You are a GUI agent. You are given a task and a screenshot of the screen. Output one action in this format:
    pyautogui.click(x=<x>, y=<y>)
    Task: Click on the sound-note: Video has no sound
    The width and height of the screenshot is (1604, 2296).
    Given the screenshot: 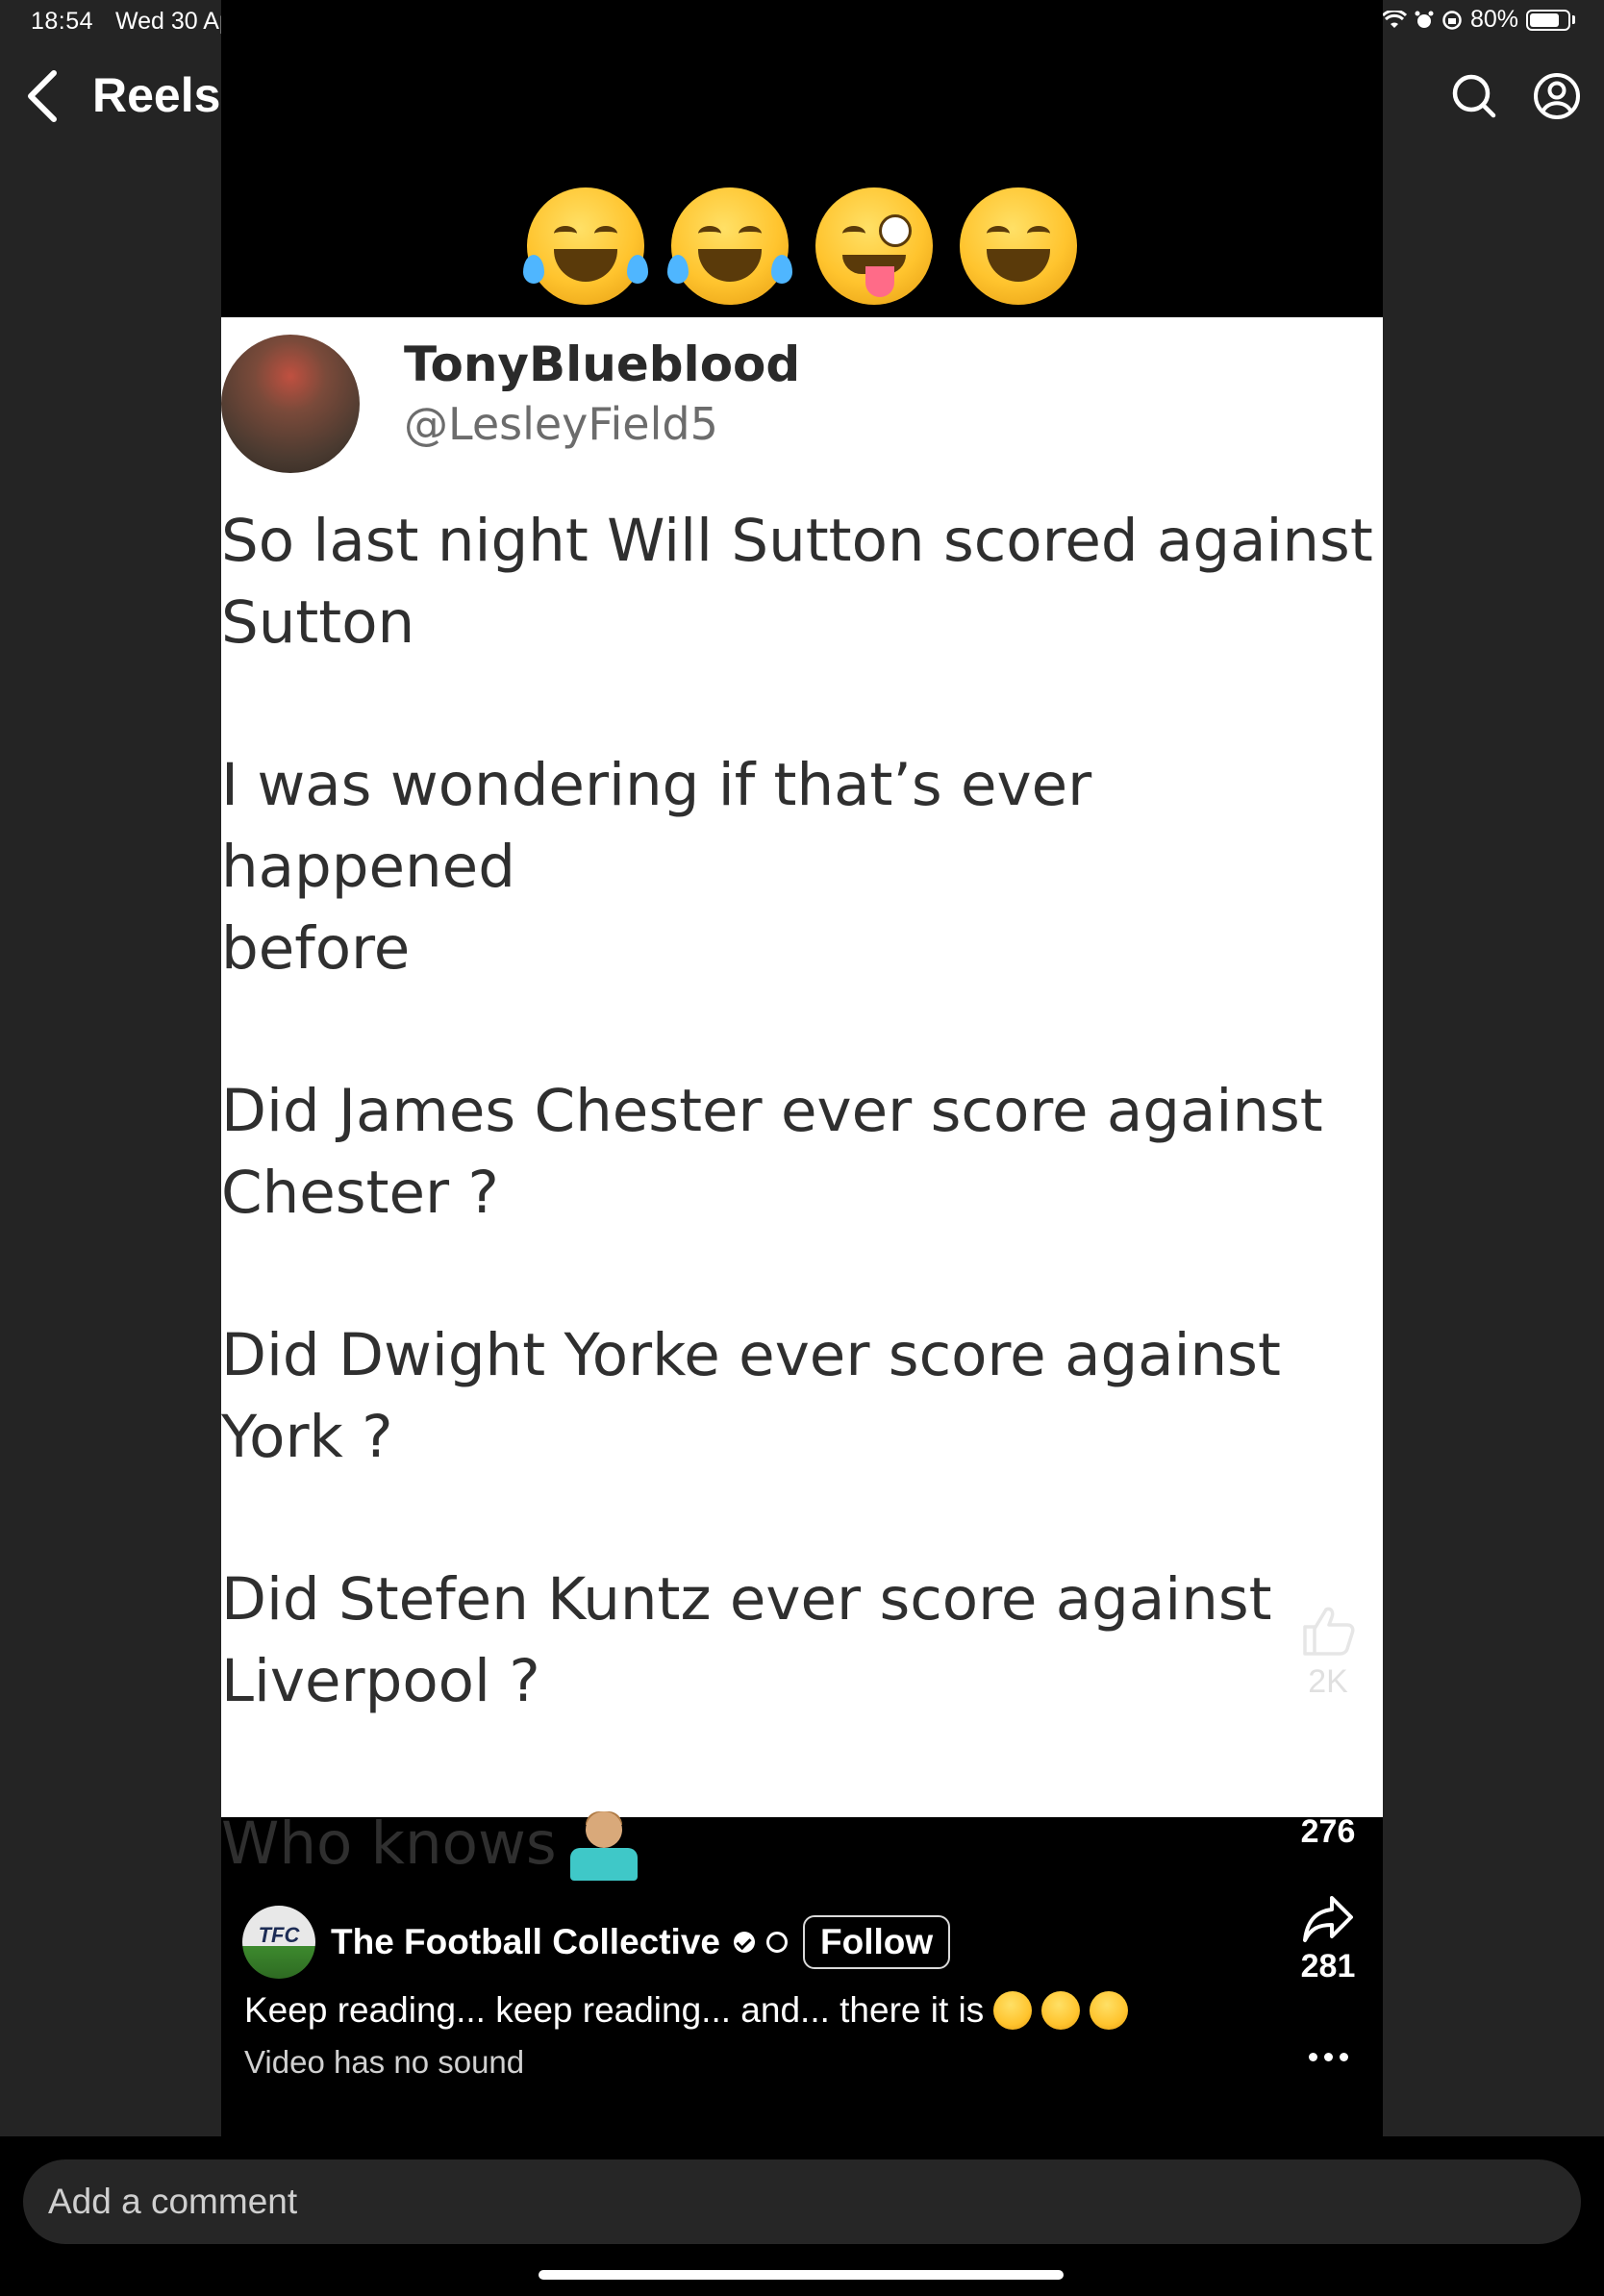 What is the action you would take?
    pyautogui.click(x=384, y=2062)
    